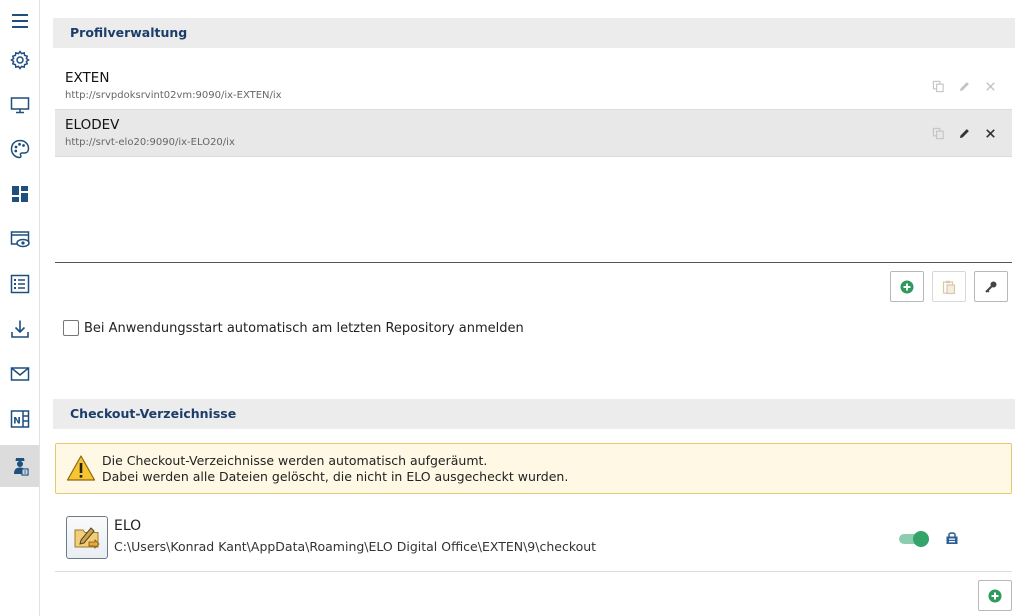 This screenshot has width=1034, height=616. I want to click on checkout-name: ELO, so click(128, 526).